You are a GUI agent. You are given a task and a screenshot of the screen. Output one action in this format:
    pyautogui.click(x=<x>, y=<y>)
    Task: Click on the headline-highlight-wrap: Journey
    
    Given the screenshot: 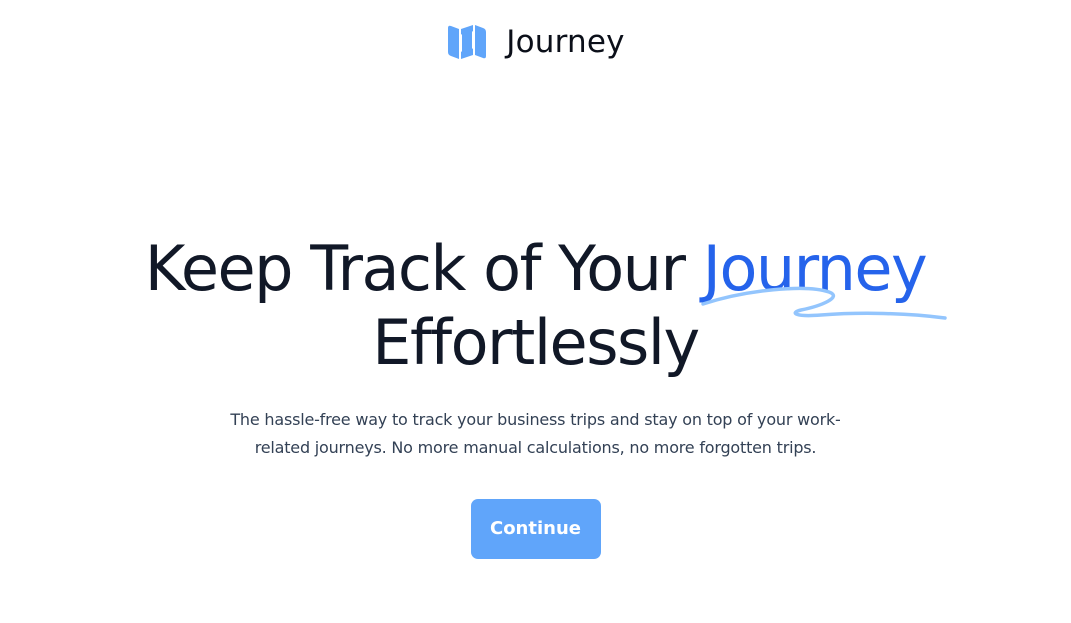 What is the action you would take?
    pyautogui.click(x=823, y=276)
    